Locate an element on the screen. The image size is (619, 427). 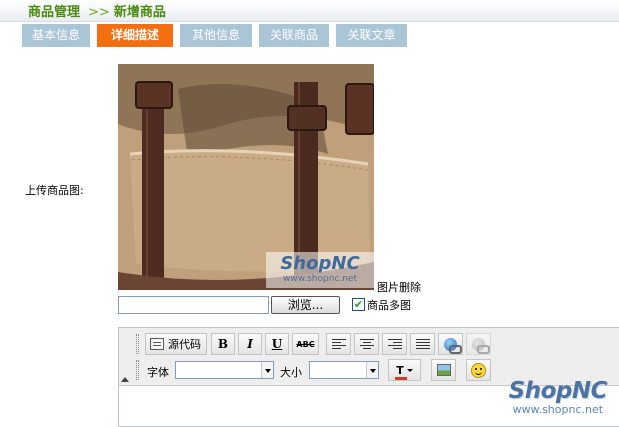
image-watermark: ShopNC www.shopnc.net is located at coordinates (320, 269).